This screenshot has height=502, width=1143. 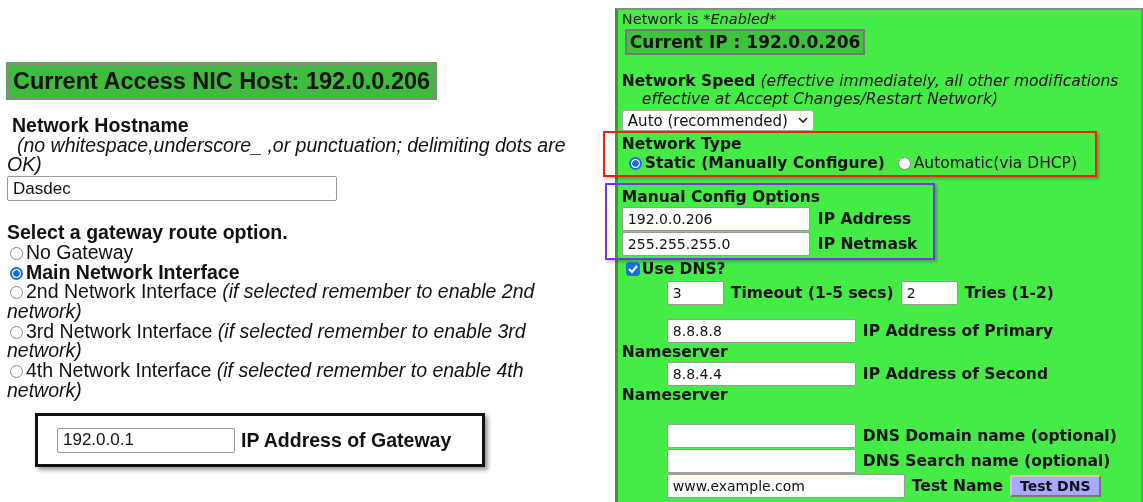 What do you see at coordinates (745, 42) in the screenshot?
I see `current-ip-banner: Current IP : 192.0.0.206` at bounding box center [745, 42].